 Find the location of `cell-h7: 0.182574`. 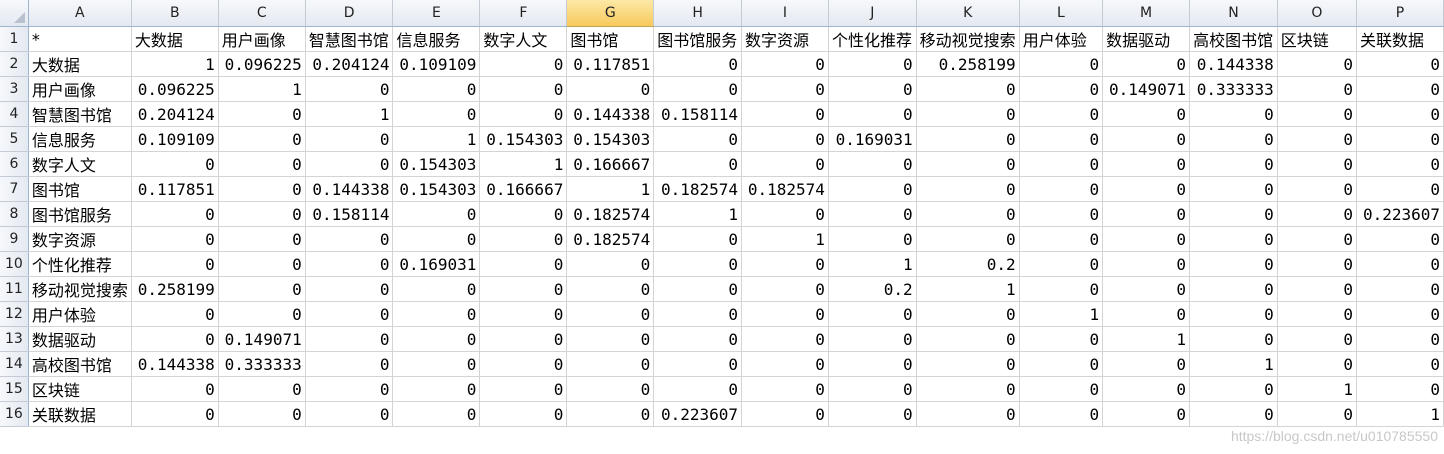

cell-h7: 0.182574 is located at coordinates (697, 189).